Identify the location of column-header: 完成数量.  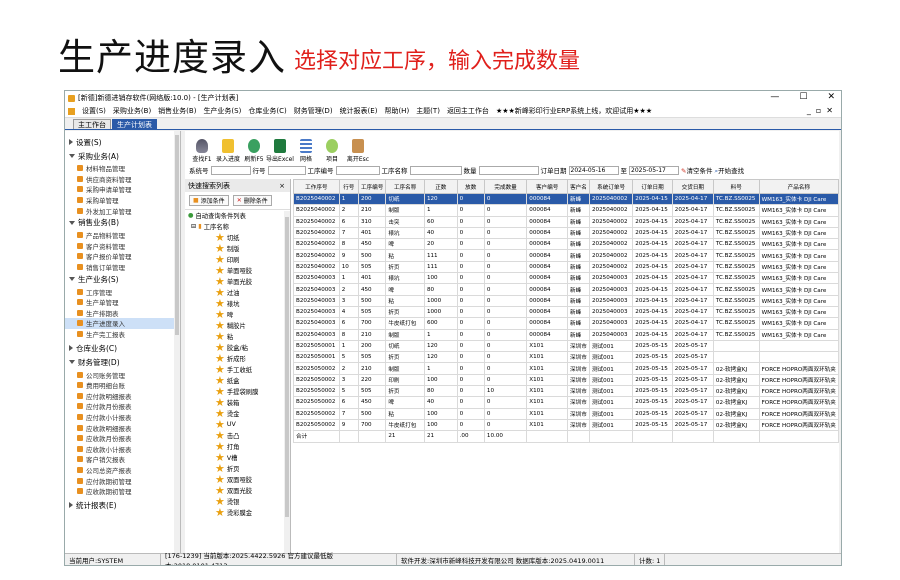
(505, 186).